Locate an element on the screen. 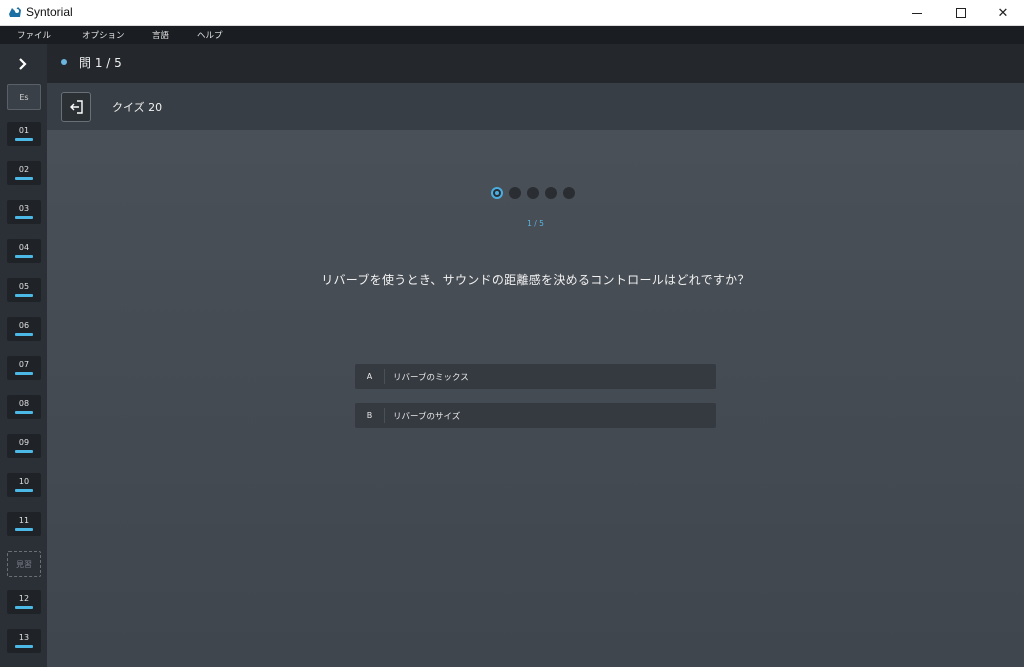  review-button: 見習 is located at coordinates (24, 564).